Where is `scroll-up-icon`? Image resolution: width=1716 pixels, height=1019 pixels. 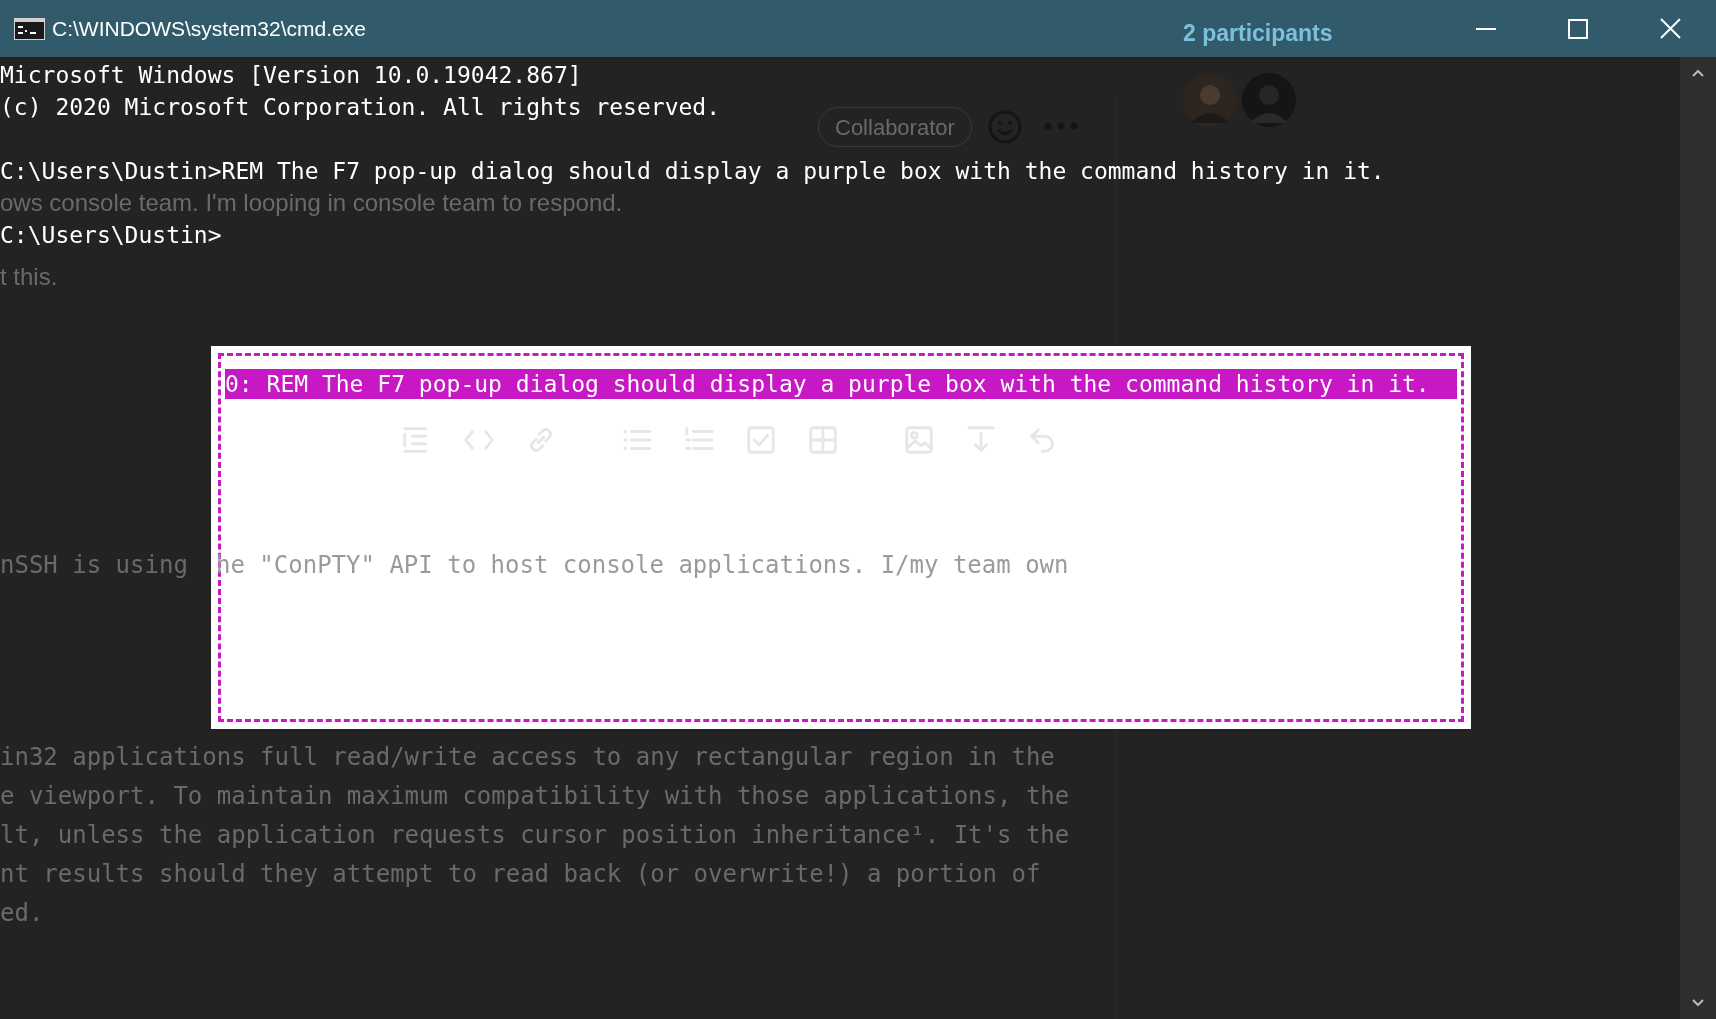 scroll-up-icon is located at coordinates (1698, 73).